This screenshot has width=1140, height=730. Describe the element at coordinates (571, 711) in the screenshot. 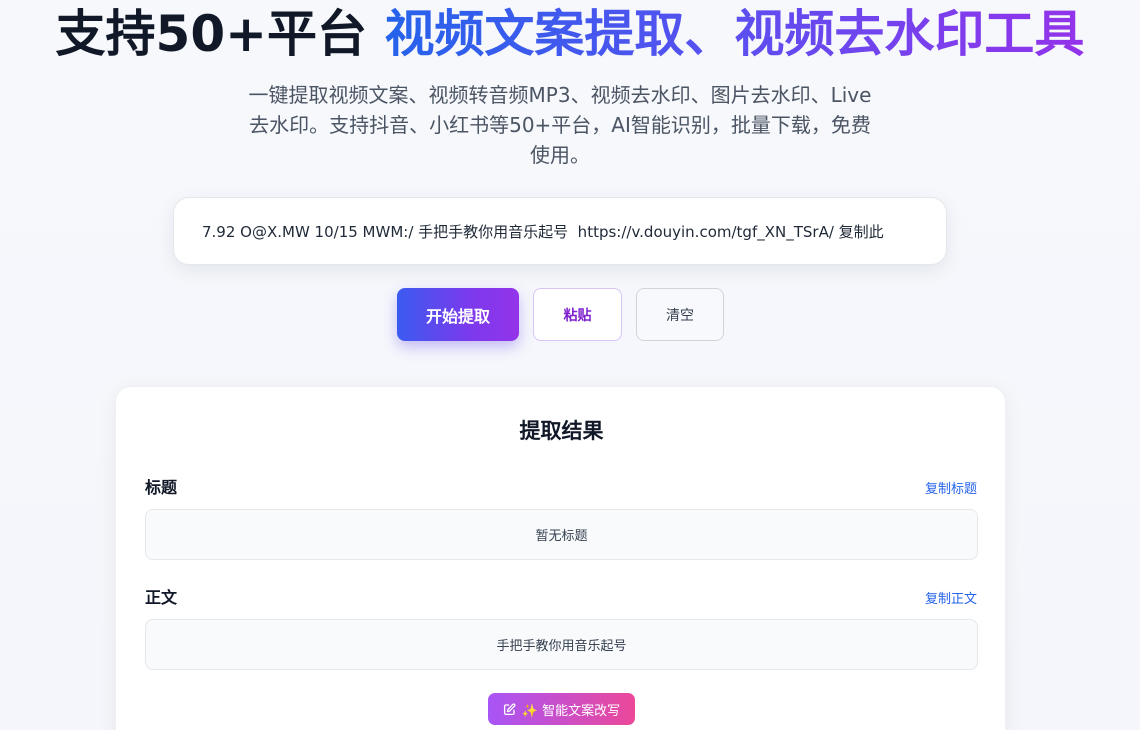

I see `smart-rewrite-label: ✨ 智能文案改写` at that location.